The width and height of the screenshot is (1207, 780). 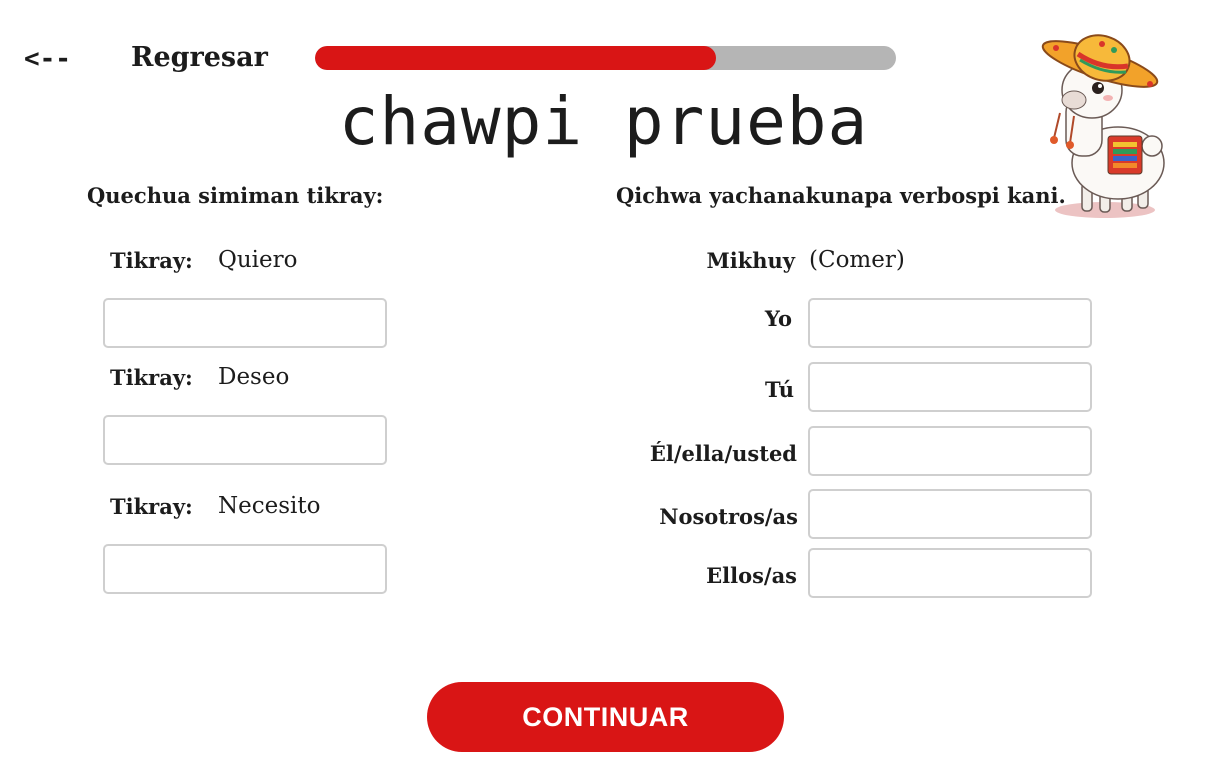 What do you see at coordinates (258, 260) in the screenshot?
I see `translate-word: Quiero` at bounding box center [258, 260].